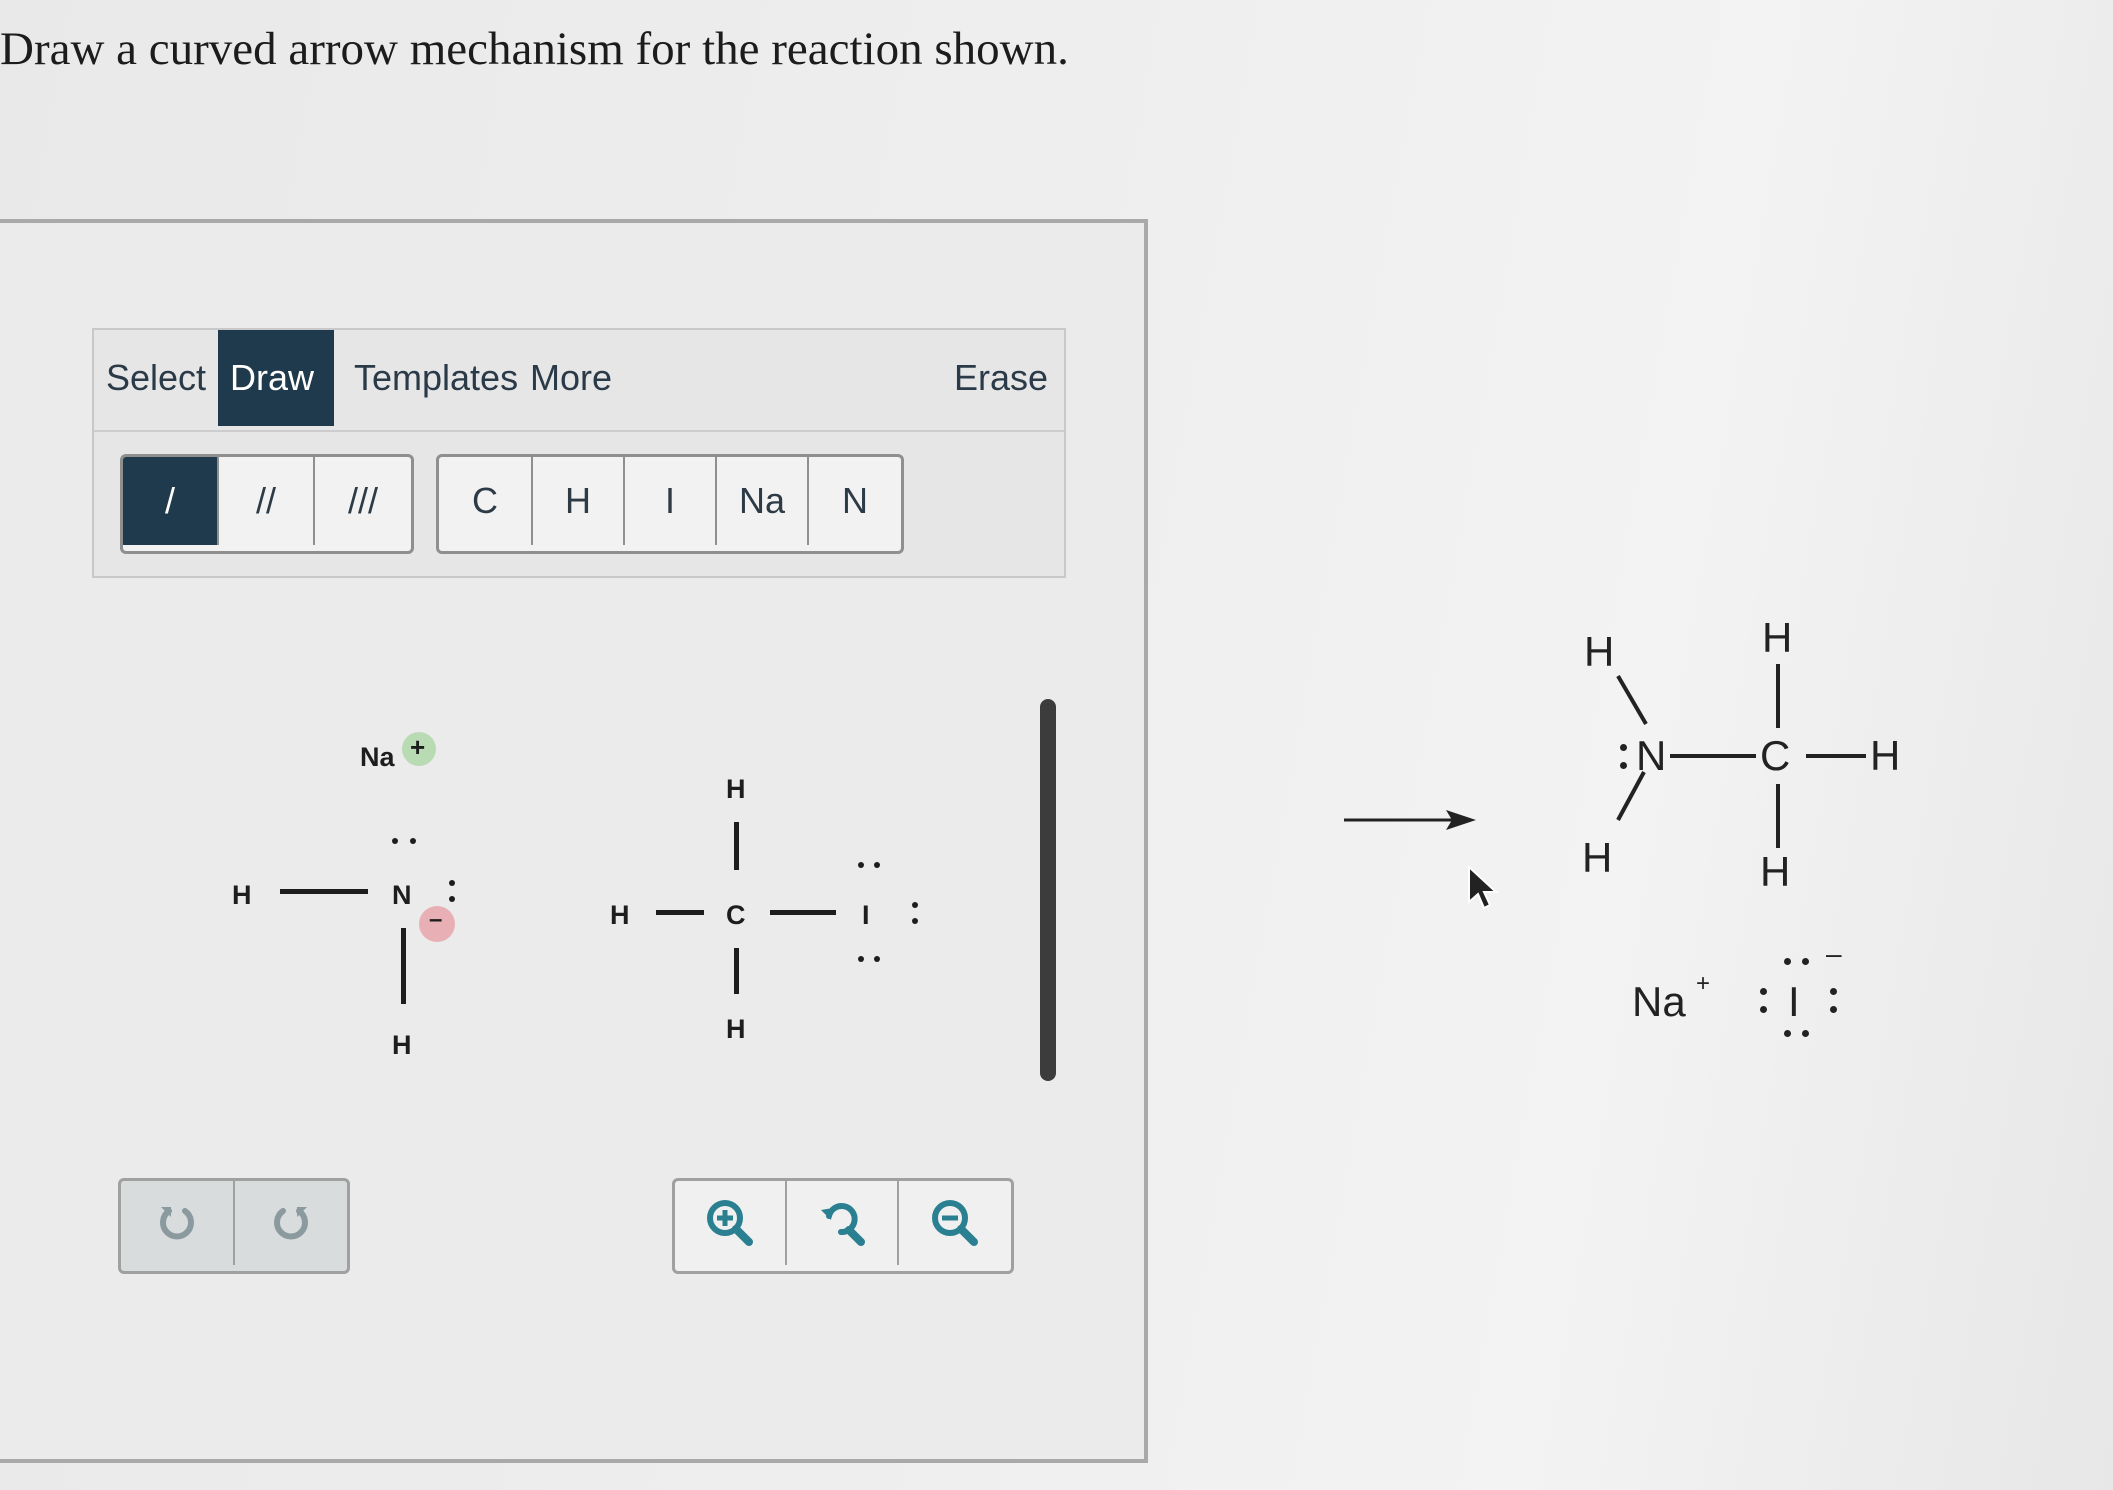  What do you see at coordinates (620, 915) in the screenshot?
I see `h-atom-left-c: H` at bounding box center [620, 915].